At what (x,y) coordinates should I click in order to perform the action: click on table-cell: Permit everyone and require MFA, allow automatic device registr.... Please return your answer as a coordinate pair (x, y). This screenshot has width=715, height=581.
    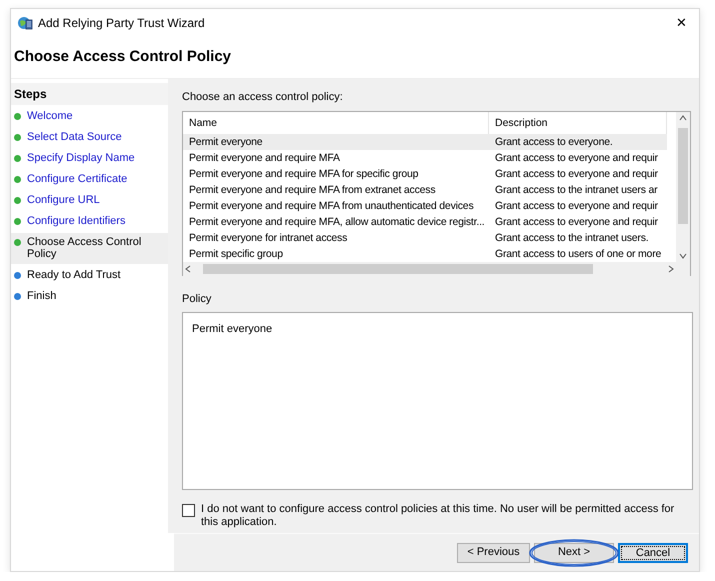
    Looking at the image, I should click on (336, 222).